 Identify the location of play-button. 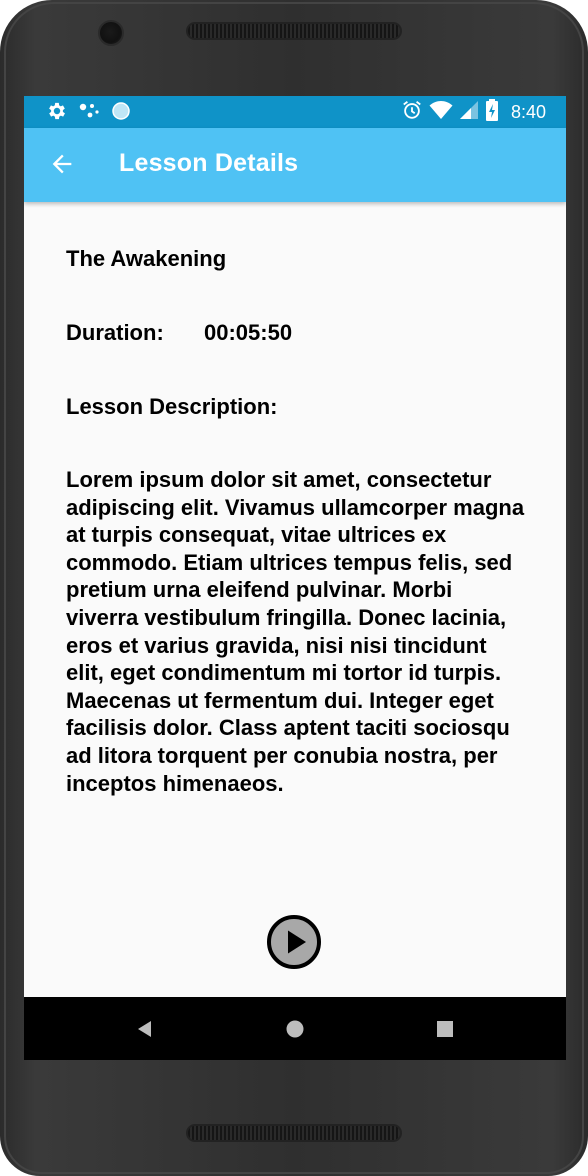
(294, 942).